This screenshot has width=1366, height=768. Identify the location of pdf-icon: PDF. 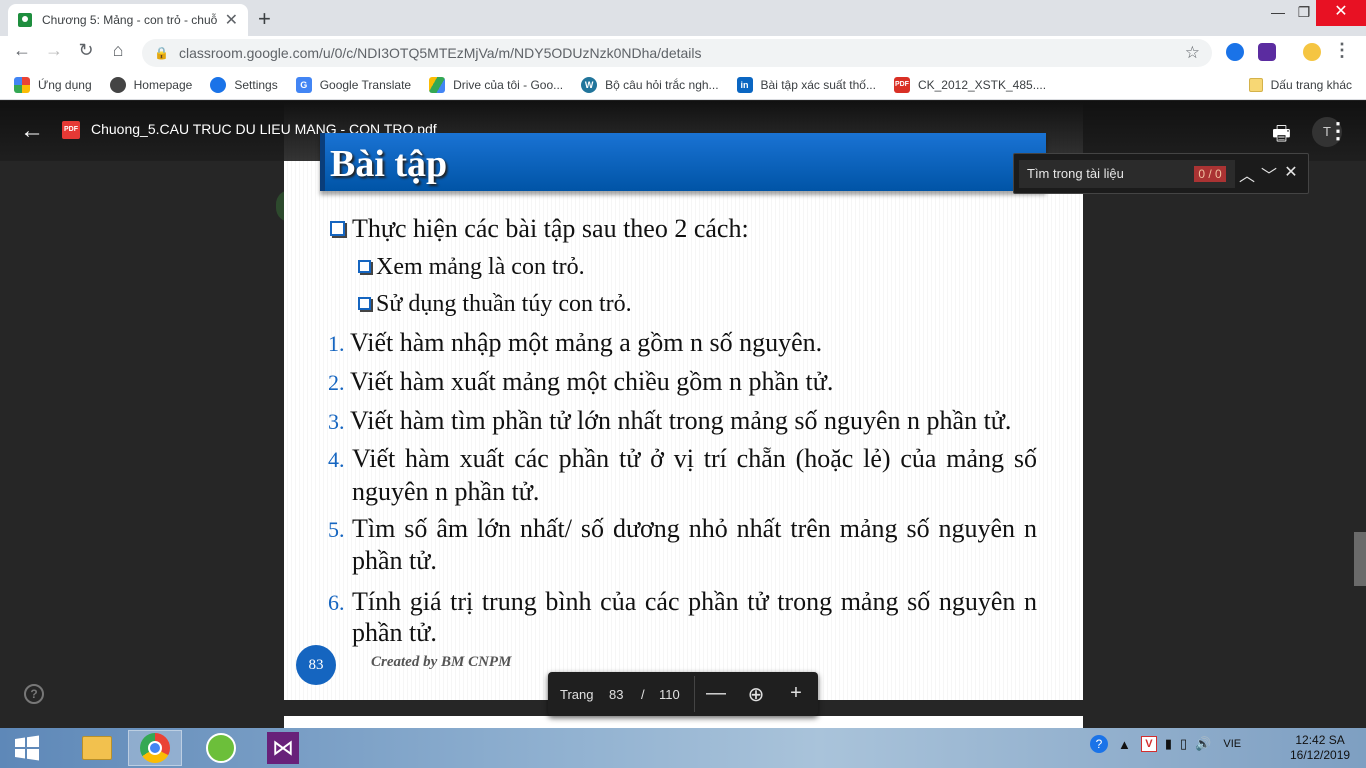
(901, 84).